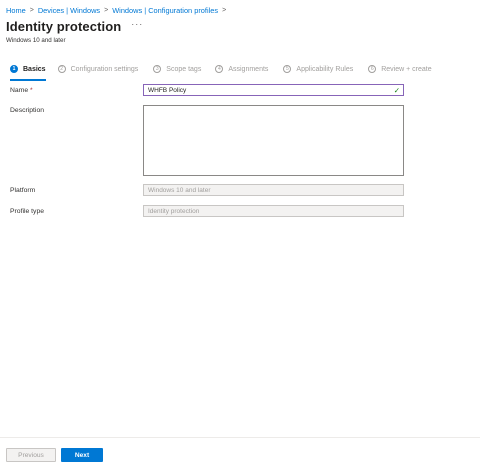 The height and width of the screenshot is (462, 480). I want to click on step-label: Basics, so click(34, 69).